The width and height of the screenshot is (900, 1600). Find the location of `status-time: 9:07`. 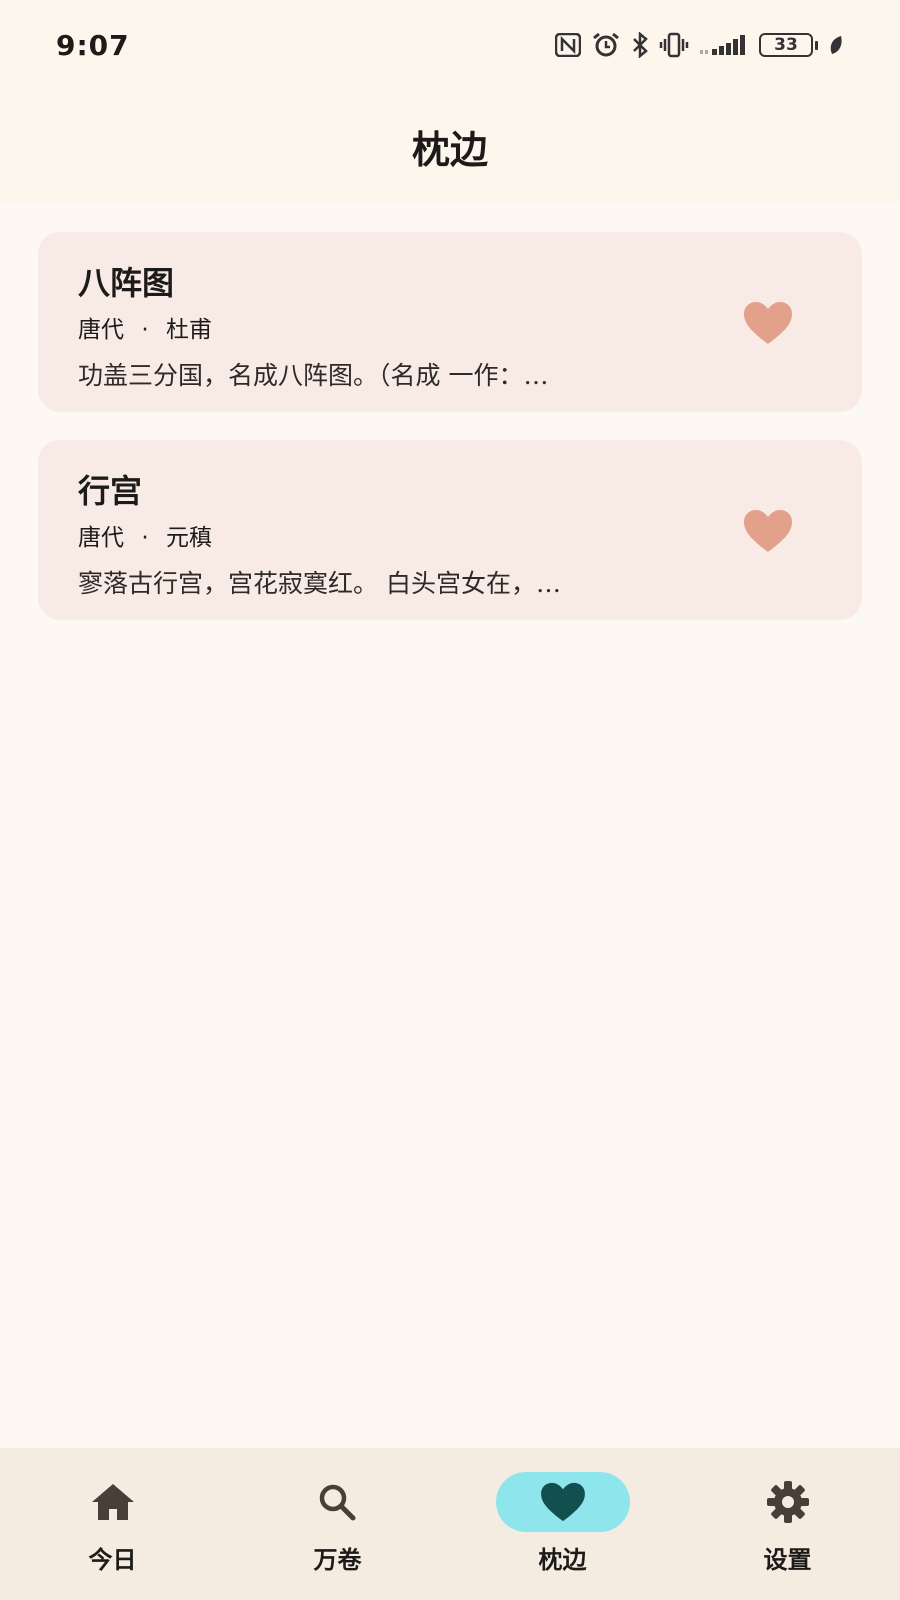

status-time: 9:07 is located at coordinates (93, 45).